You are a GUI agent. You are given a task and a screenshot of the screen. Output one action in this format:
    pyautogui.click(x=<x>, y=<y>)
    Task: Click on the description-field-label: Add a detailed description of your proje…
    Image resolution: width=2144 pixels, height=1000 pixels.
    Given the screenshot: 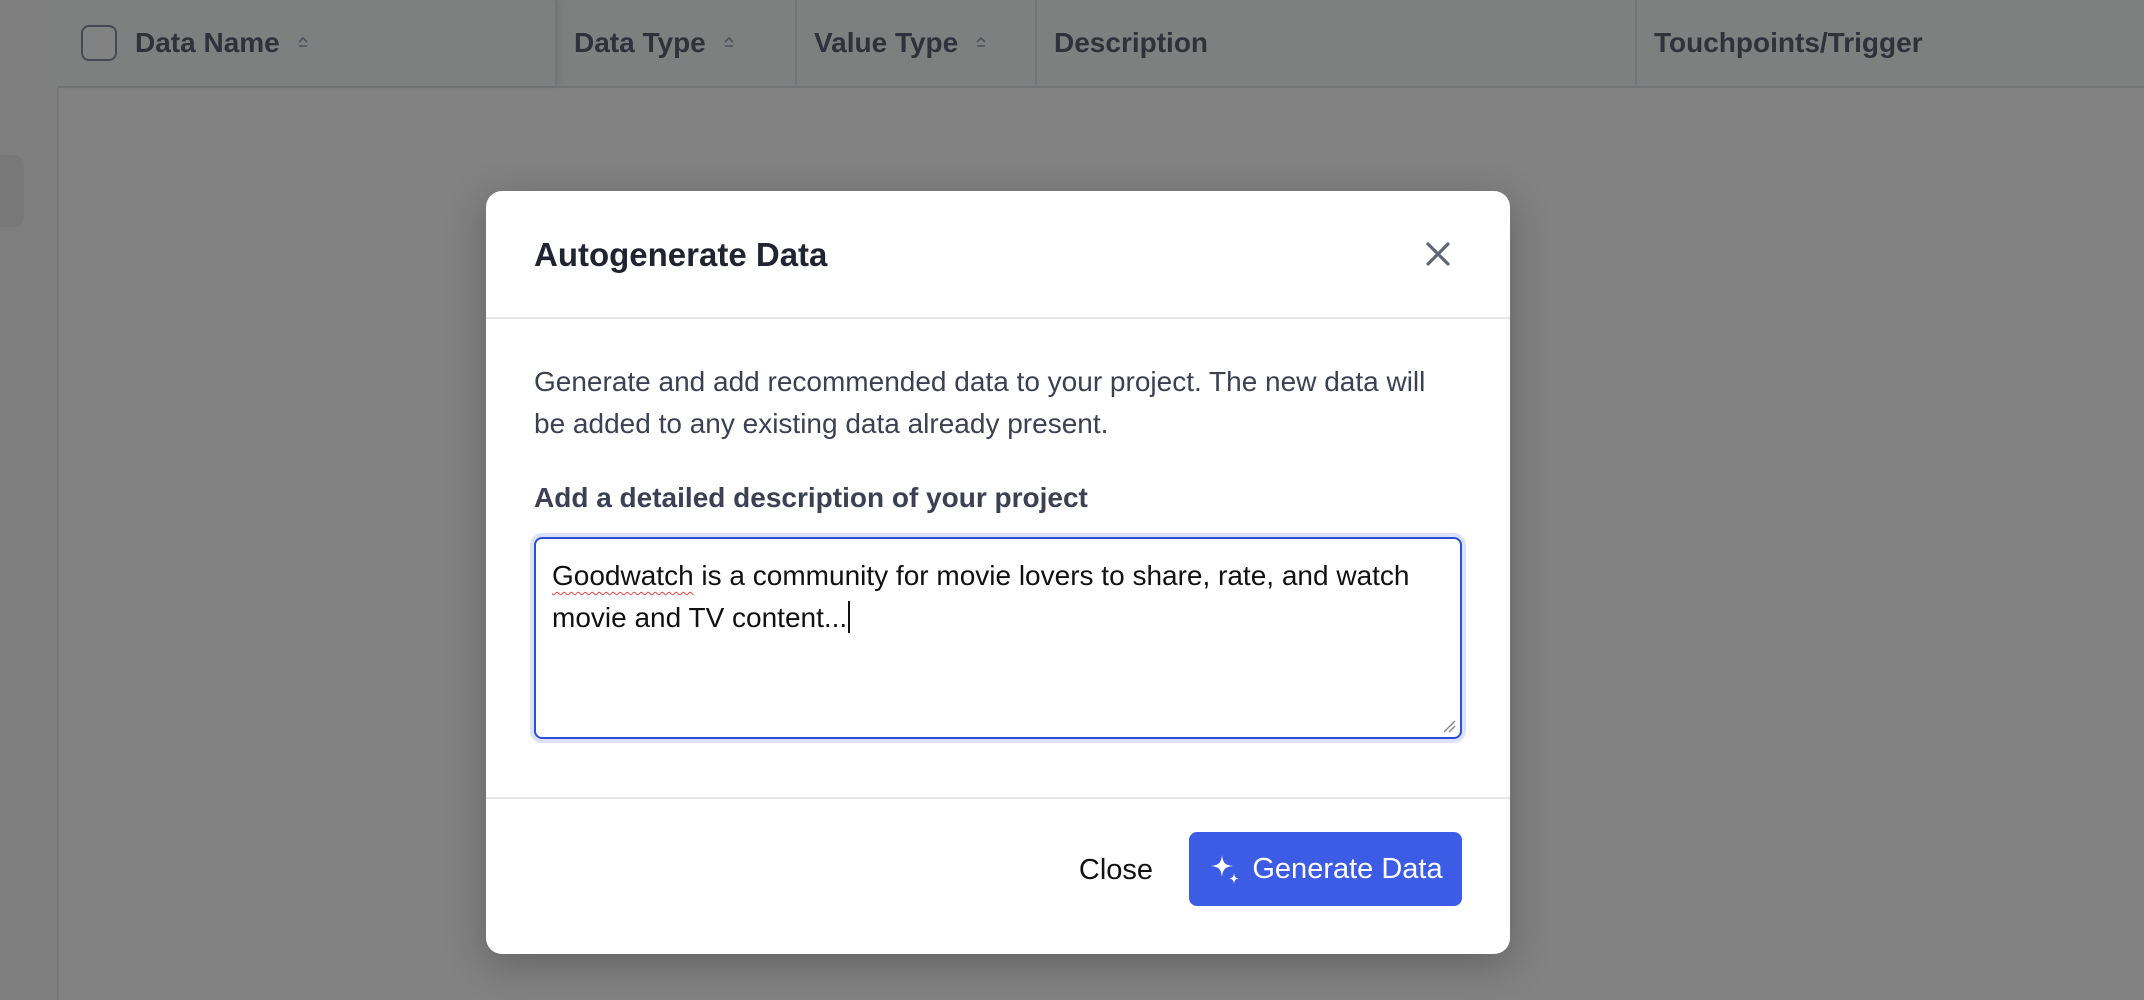 What is the action you would take?
    pyautogui.click(x=811, y=497)
    